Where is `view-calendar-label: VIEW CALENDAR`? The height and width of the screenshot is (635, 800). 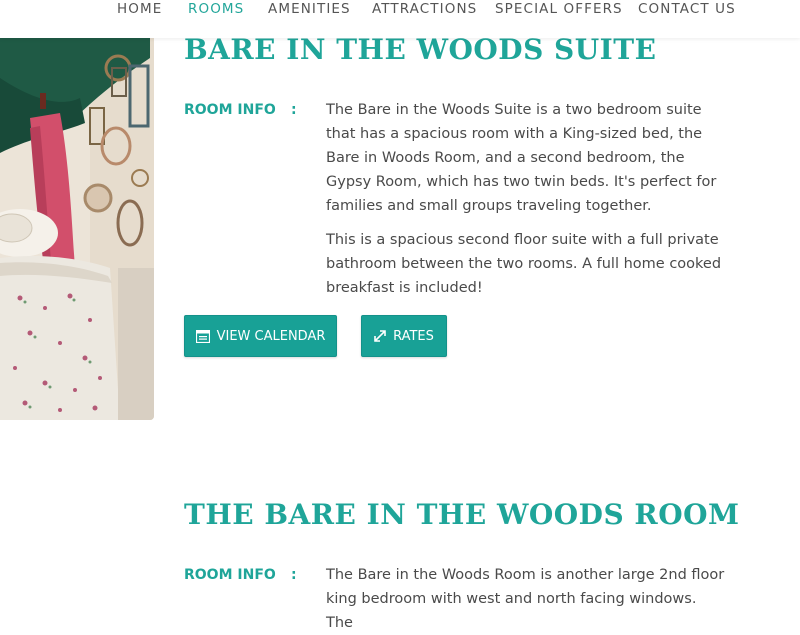
view-calendar-label: VIEW CALENDAR is located at coordinates (271, 336).